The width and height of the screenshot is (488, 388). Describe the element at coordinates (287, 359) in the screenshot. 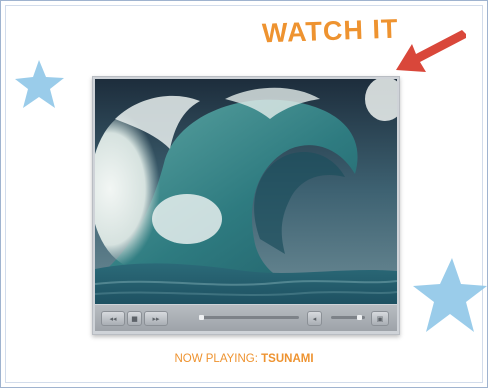

I see `now-playing-title: TSUNAMI` at that location.